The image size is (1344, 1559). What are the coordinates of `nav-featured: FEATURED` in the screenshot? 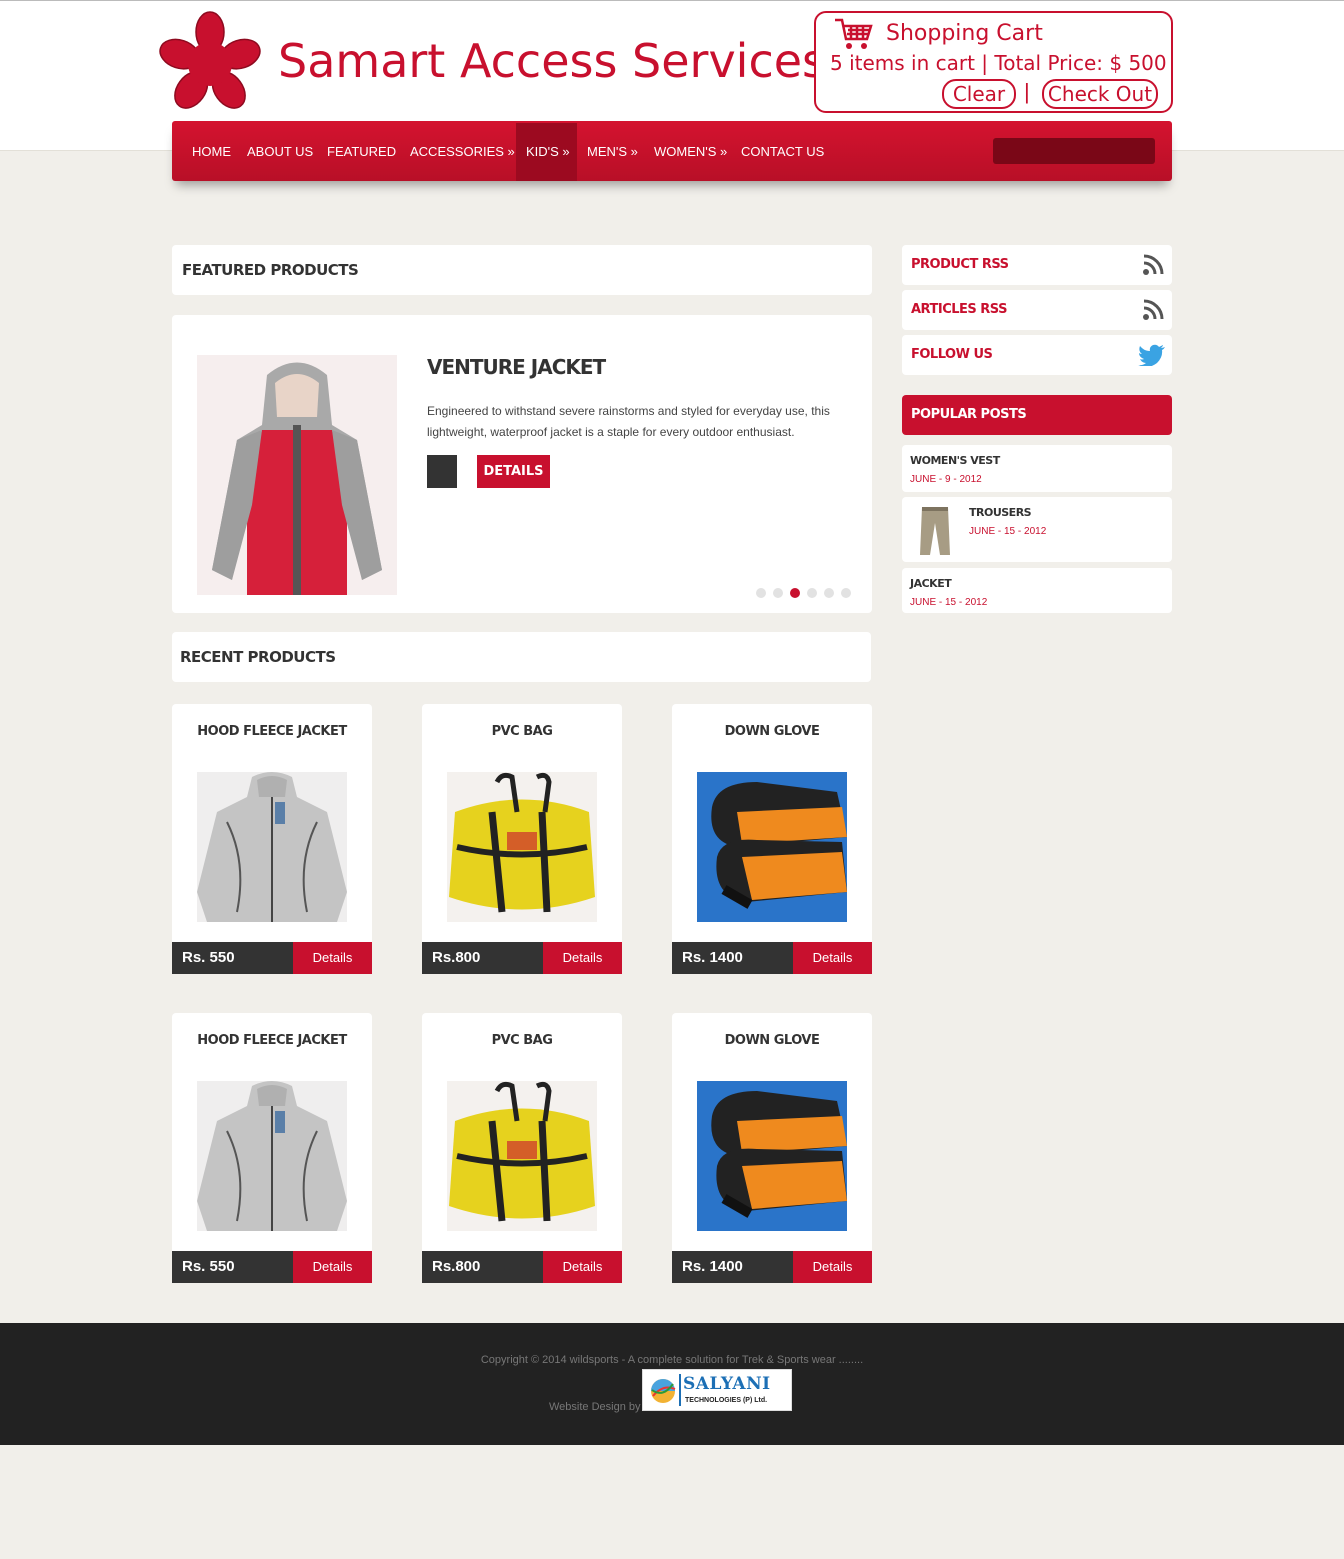 It's located at (361, 152).